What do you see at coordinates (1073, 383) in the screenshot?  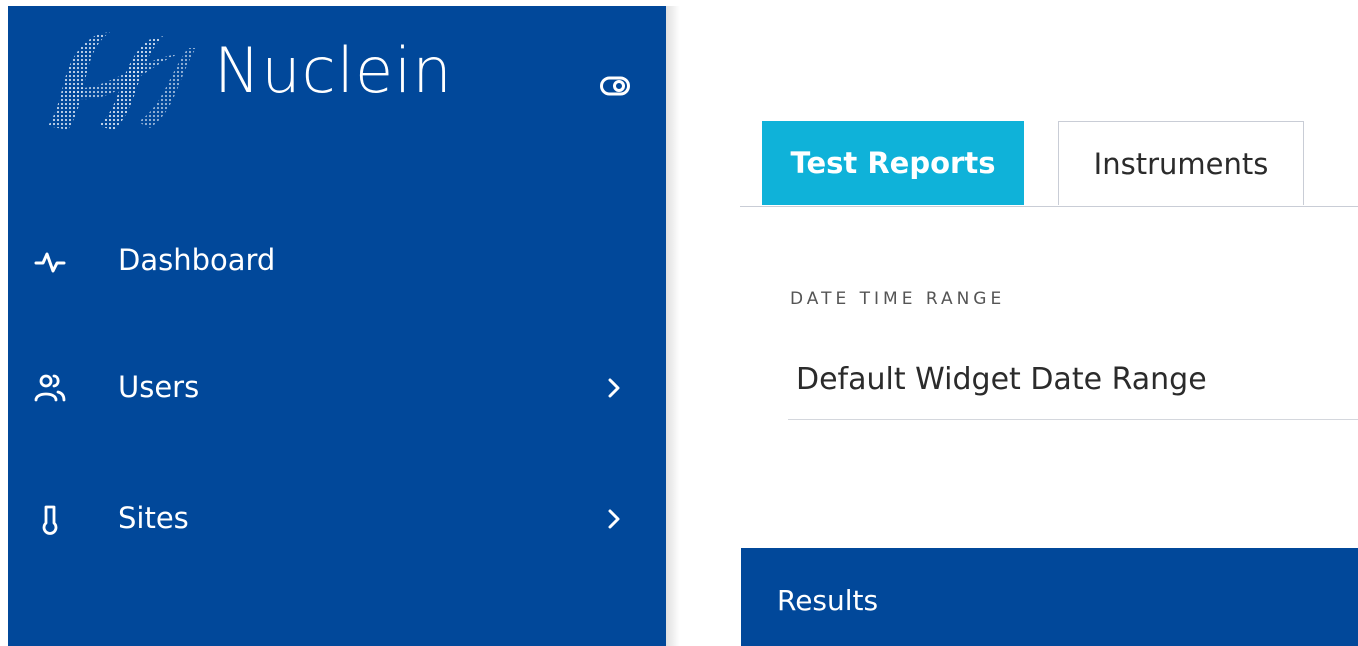 I see `date-range-select: Default Widget Date Range` at bounding box center [1073, 383].